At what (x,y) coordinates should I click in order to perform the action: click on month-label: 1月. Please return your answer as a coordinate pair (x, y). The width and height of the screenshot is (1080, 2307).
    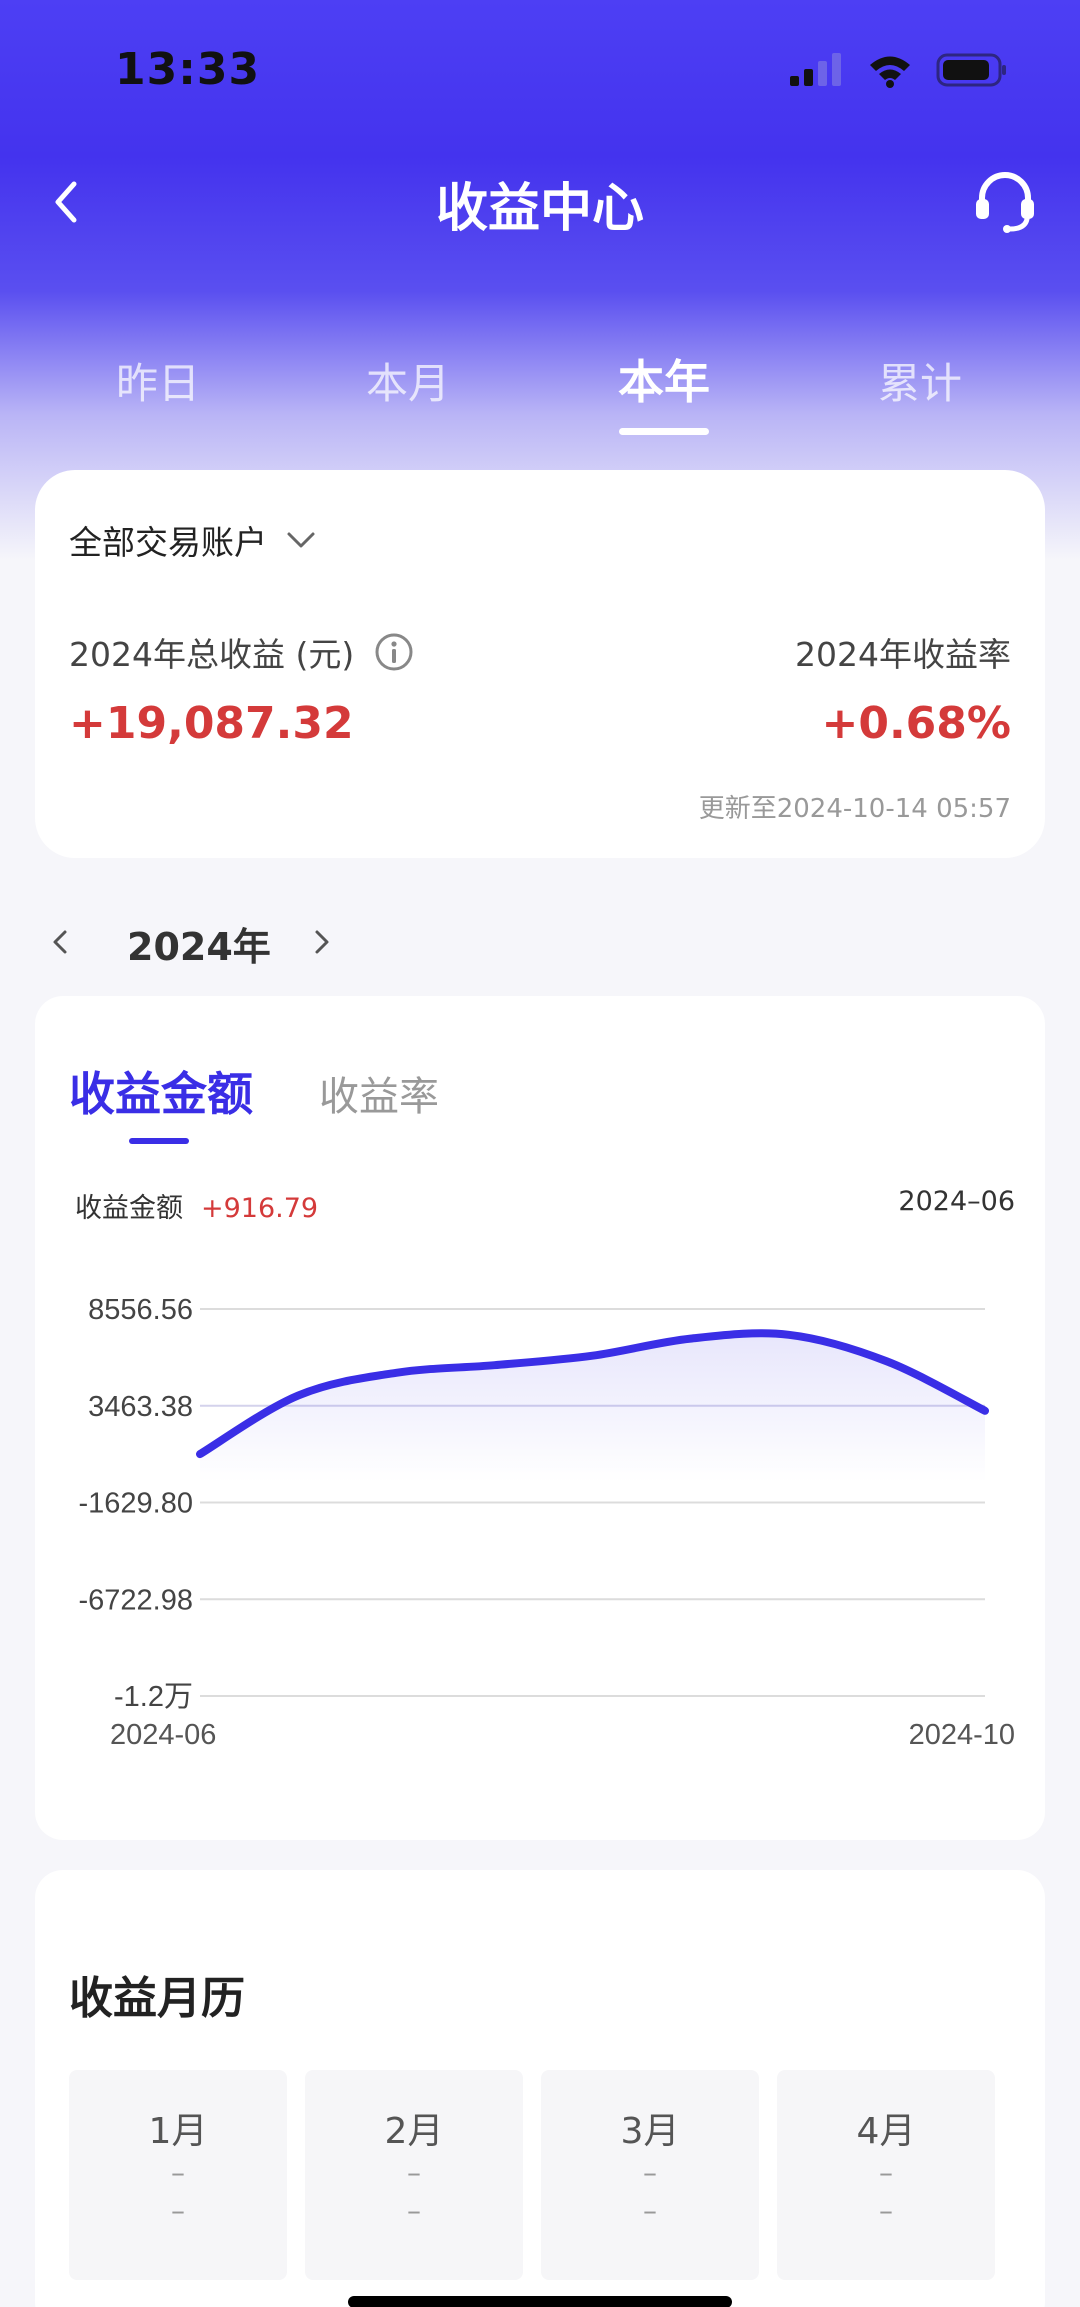
    Looking at the image, I should click on (178, 2131).